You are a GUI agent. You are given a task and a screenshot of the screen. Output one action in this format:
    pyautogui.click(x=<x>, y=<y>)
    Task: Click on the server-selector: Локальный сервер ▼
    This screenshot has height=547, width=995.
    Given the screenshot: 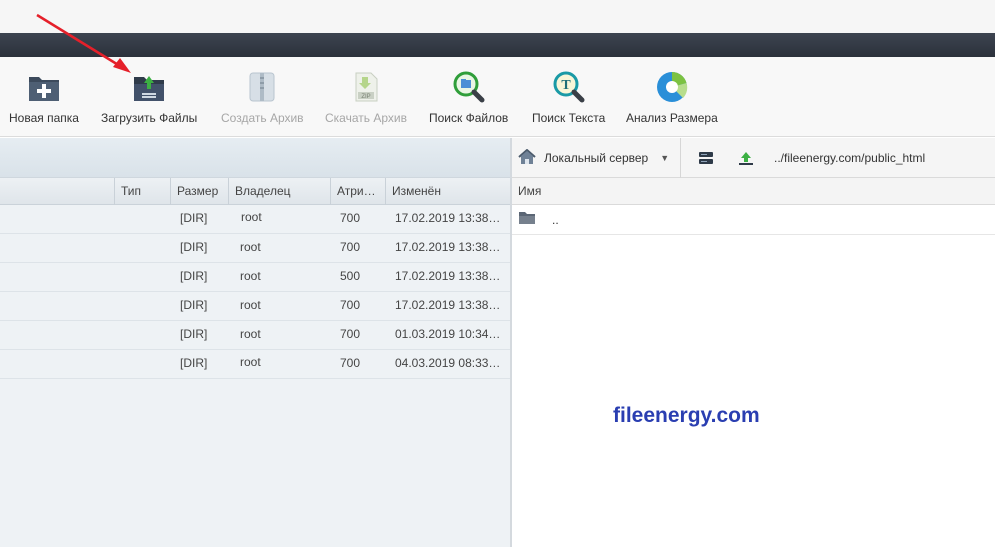 What is the action you would take?
    pyautogui.click(x=593, y=158)
    